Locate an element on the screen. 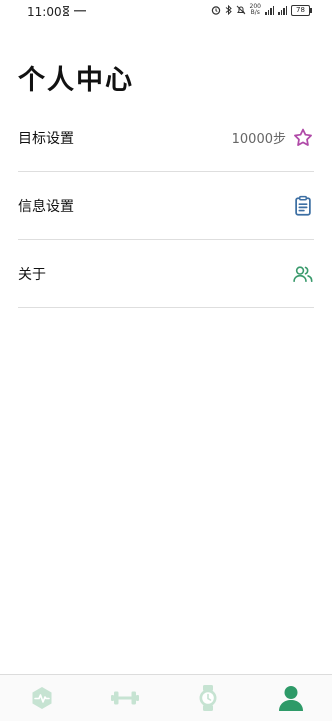  battery-icon: 78 is located at coordinates (301, 10).